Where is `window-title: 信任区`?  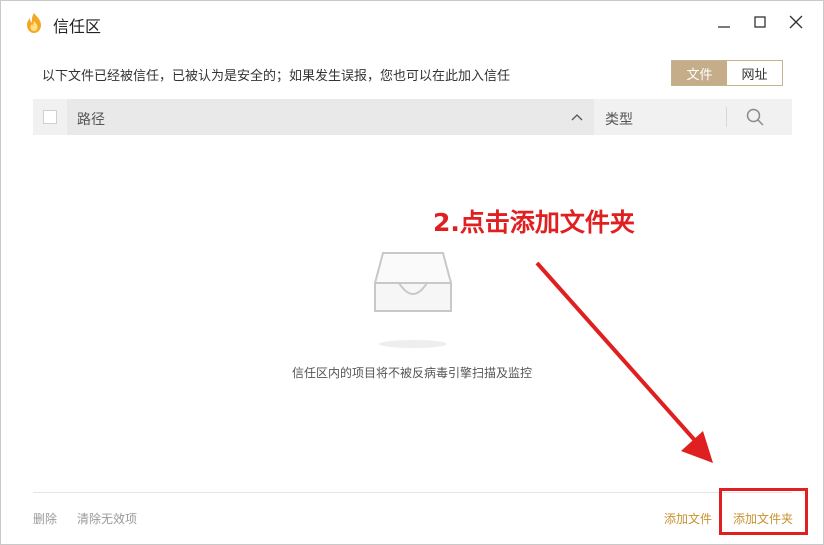
window-title: 信任区 is located at coordinates (77, 26).